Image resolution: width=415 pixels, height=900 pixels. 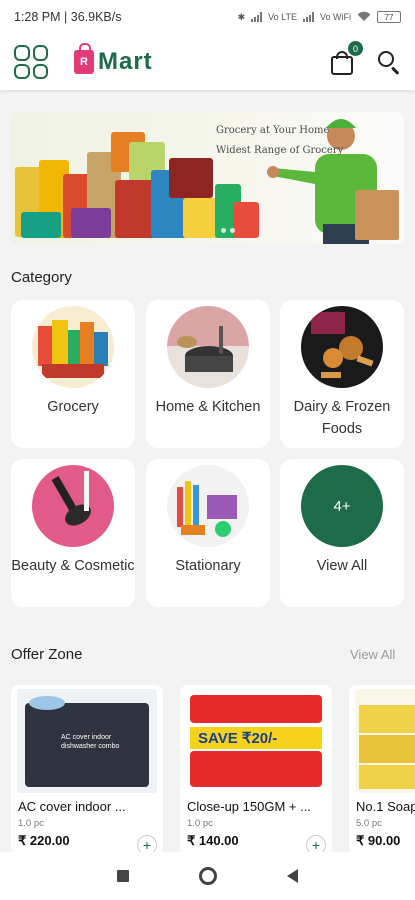 I want to click on category-card-beauty: Beauty & Cosmetic, so click(x=73, y=533).